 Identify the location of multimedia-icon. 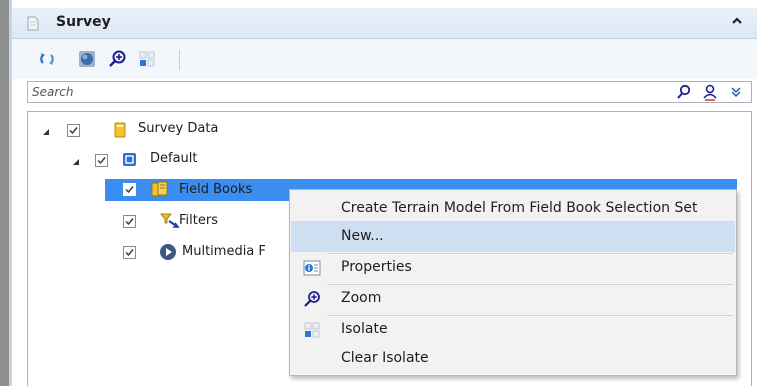
(168, 252).